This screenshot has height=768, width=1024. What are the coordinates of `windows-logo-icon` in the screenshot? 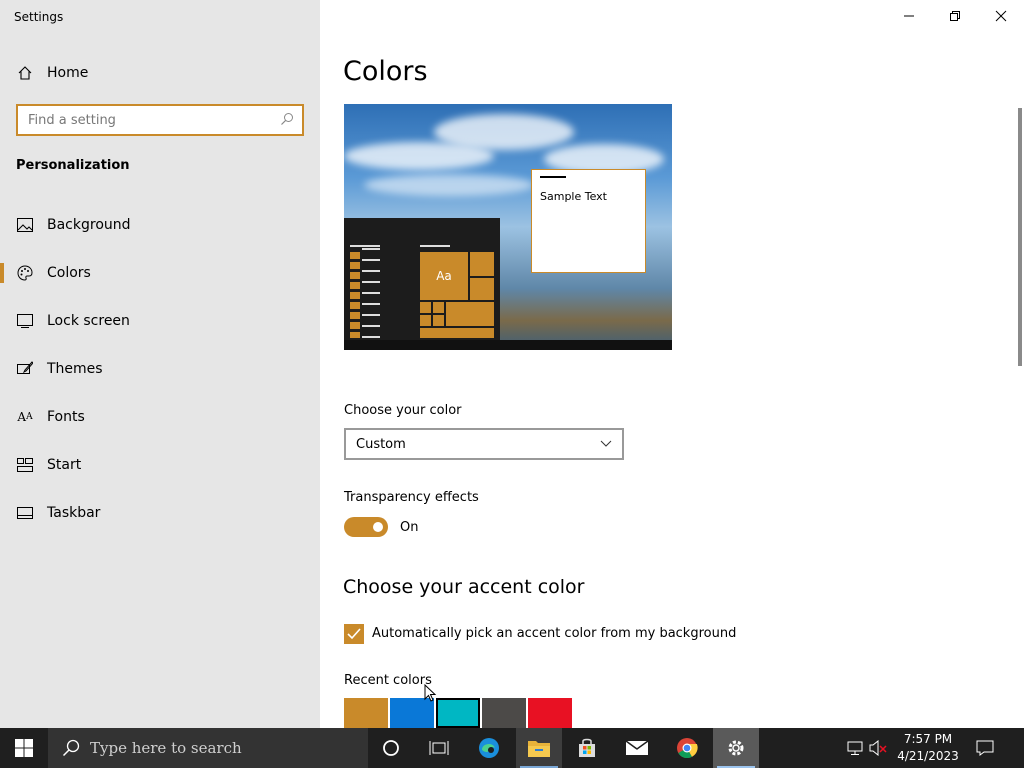 It's located at (24, 748).